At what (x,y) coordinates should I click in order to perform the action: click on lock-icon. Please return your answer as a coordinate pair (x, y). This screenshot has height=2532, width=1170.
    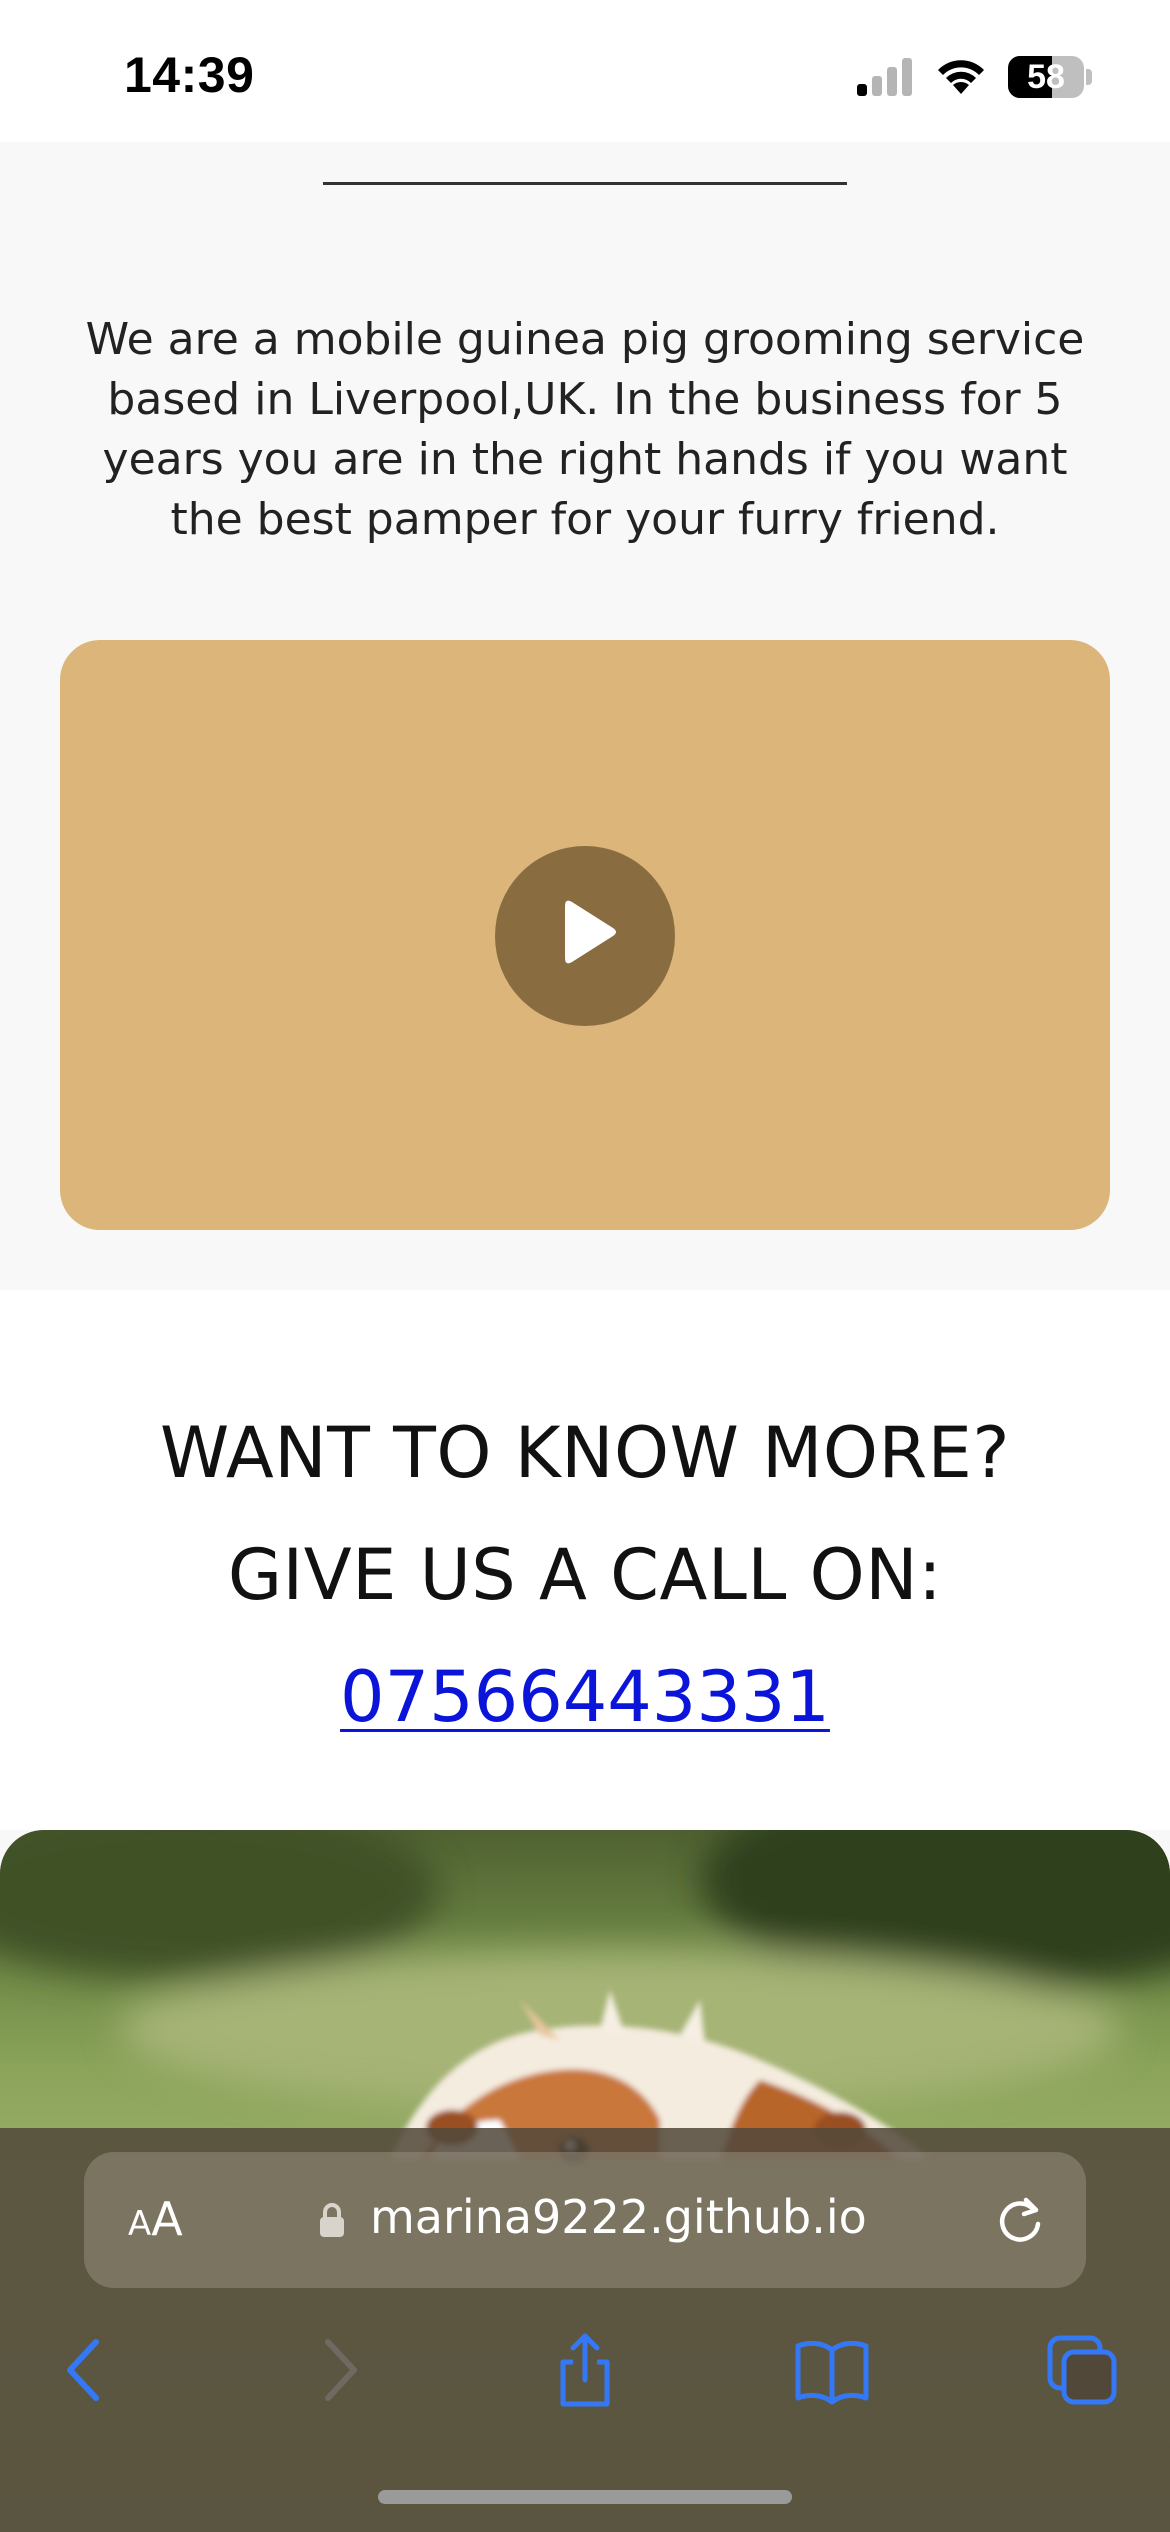
    Looking at the image, I should click on (332, 2220).